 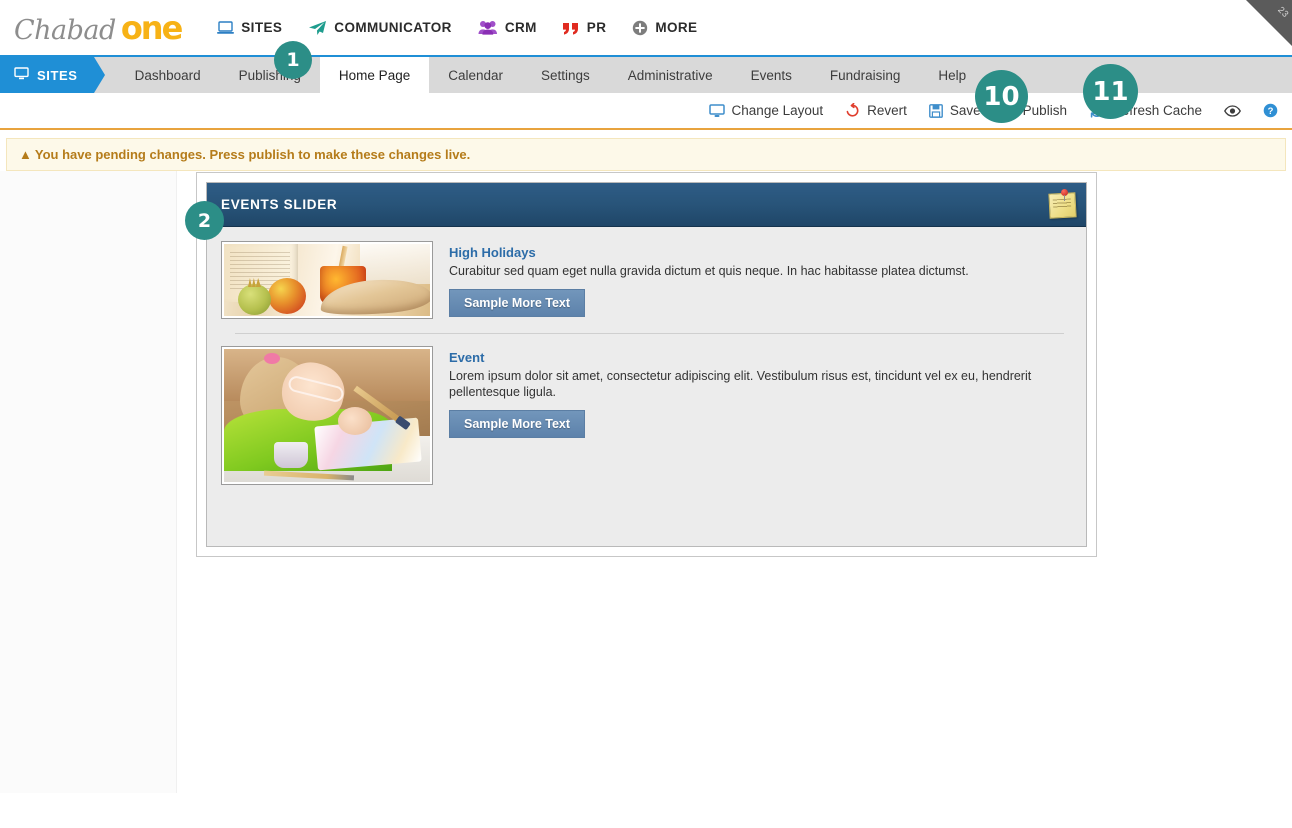 What do you see at coordinates (1063, 204) in the screenshot?
I see `sticky-note-icon` at bounding box center [1063, 204].